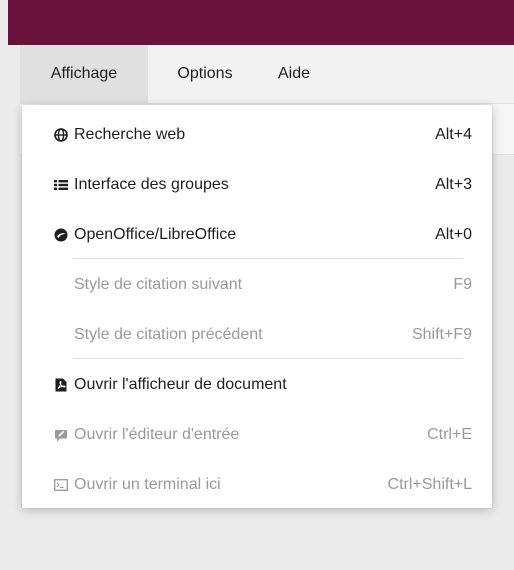 The image size is (514, 570). I want to click on list-icon, so click(61, 185).